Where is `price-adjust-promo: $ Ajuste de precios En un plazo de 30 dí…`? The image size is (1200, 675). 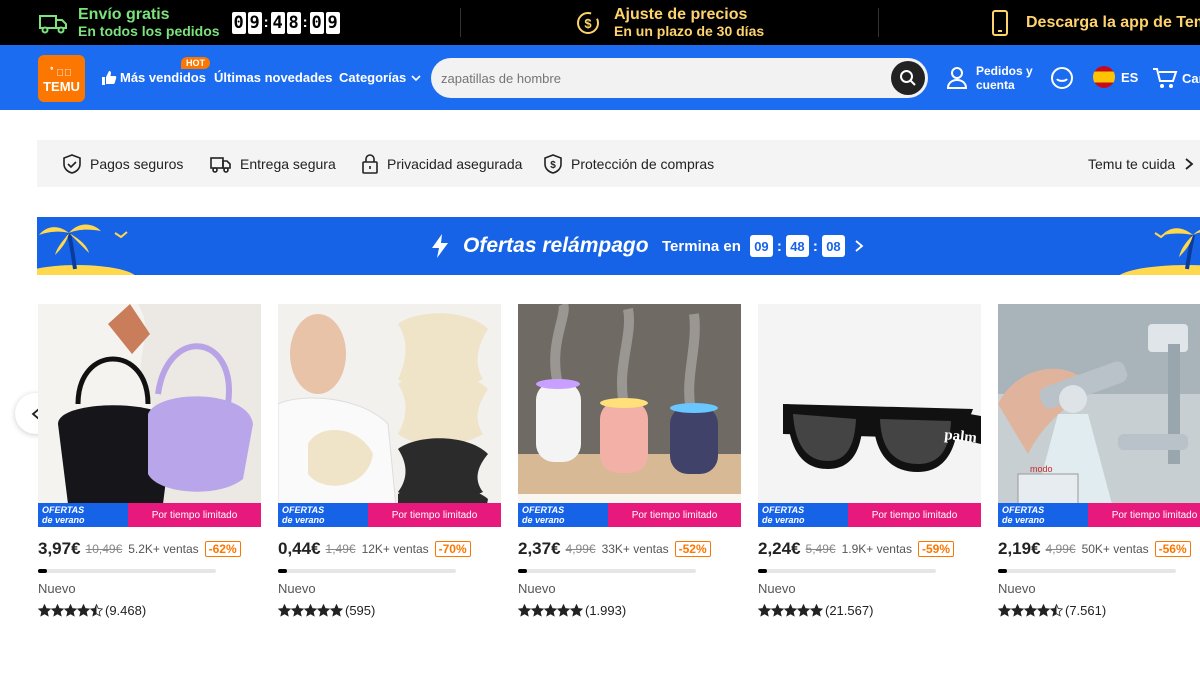
price-adjust-promo: $ Ajuste de precios En un plazo de 30 dí… is located at coordinates (669, 22).